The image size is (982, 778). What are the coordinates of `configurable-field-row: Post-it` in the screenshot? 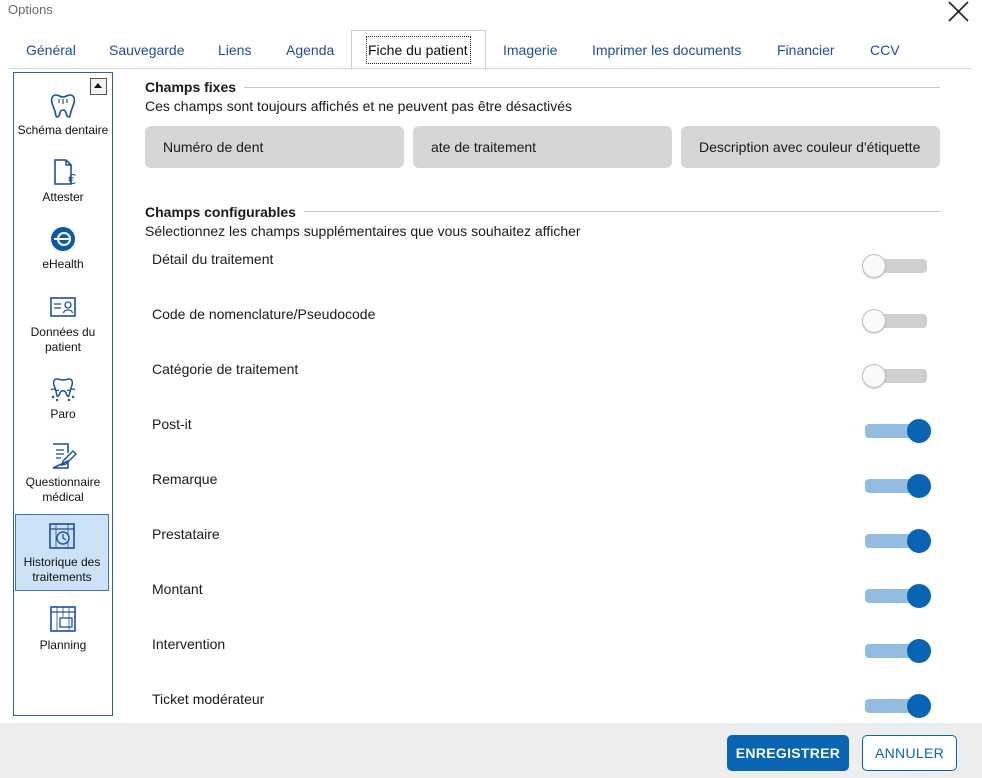 It's located at (542, 436).